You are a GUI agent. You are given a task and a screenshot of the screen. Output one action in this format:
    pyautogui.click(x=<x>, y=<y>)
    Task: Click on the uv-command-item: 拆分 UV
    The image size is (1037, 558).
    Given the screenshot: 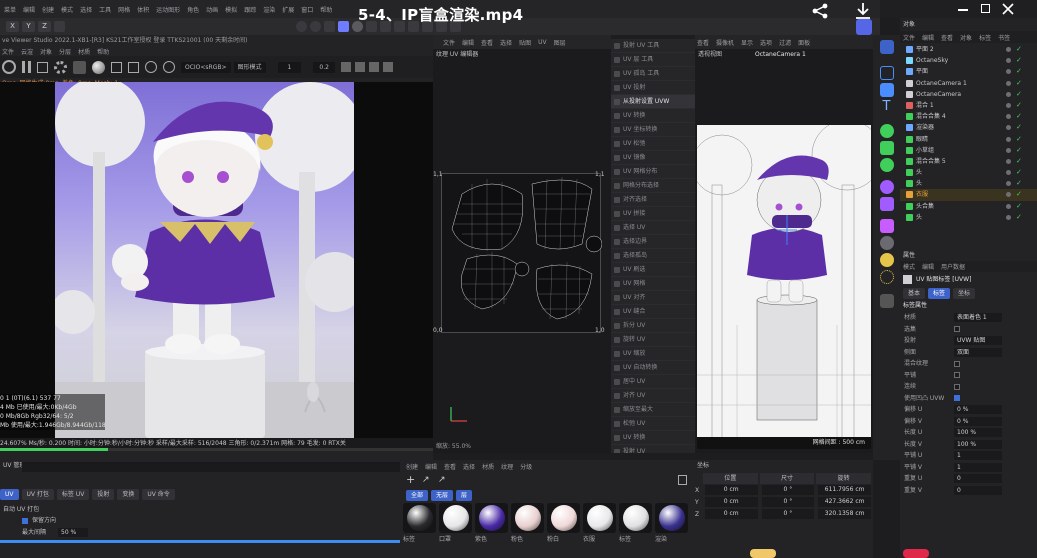 What is the action you would take?
    pyautogui.click(x=653, y=326)
    